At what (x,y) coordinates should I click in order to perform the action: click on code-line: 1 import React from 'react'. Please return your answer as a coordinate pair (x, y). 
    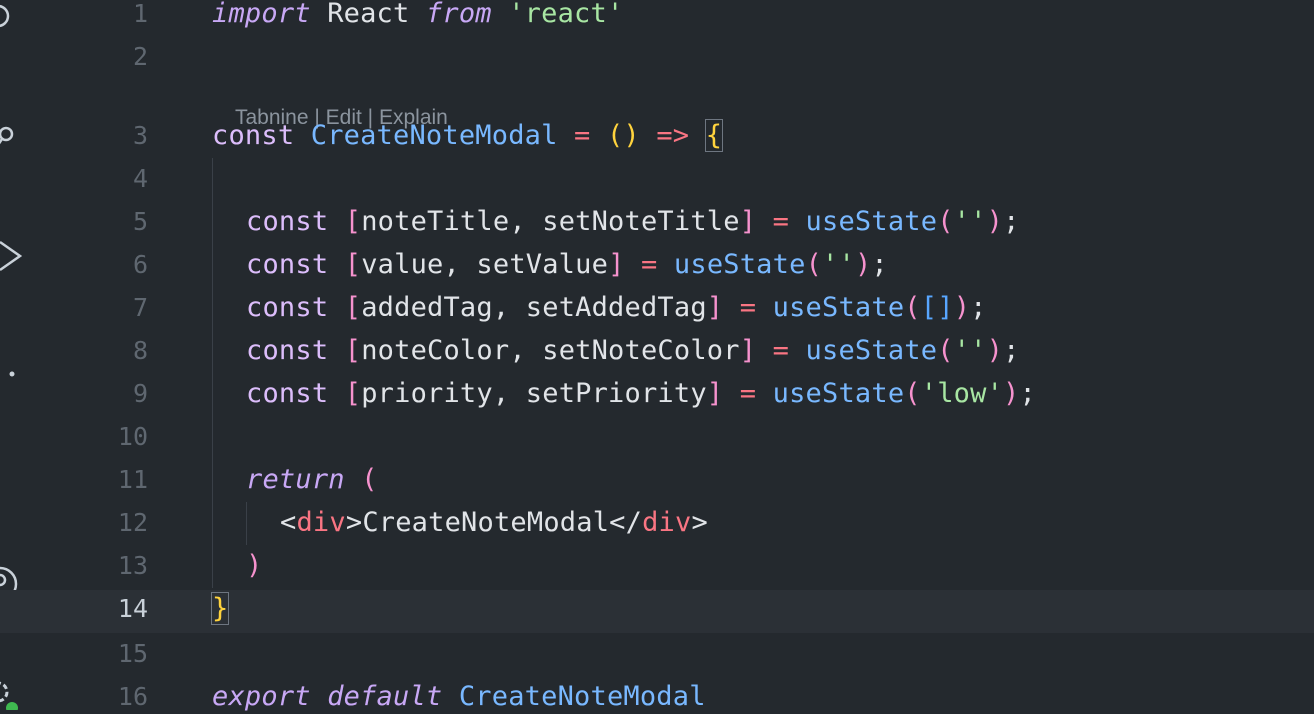
    Looking at the image, I should click on (657, 21).